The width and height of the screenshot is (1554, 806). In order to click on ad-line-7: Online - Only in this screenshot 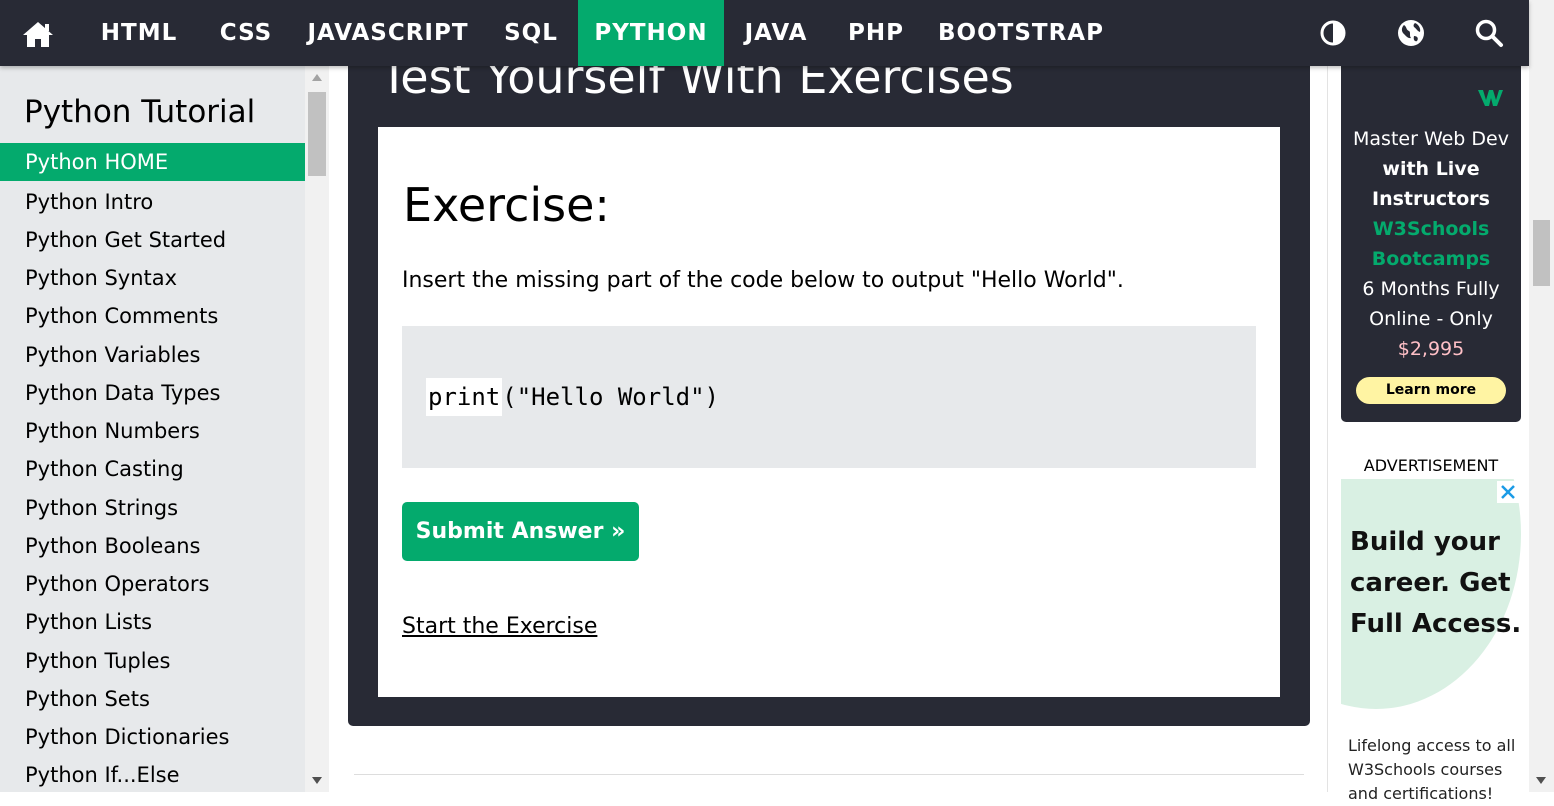, I will do `click(1431, 319)`.